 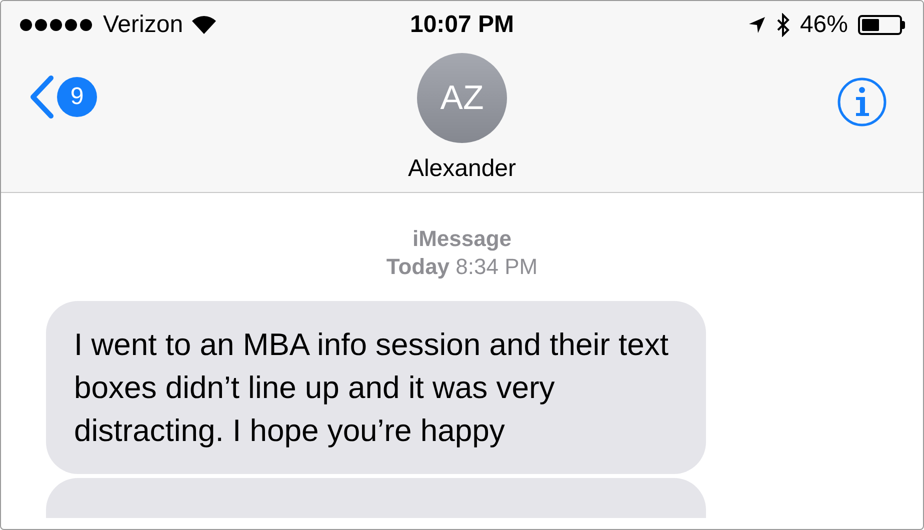 I want to click on message-timestamp: Today 8:34 PM, so click(x=462, y=267).